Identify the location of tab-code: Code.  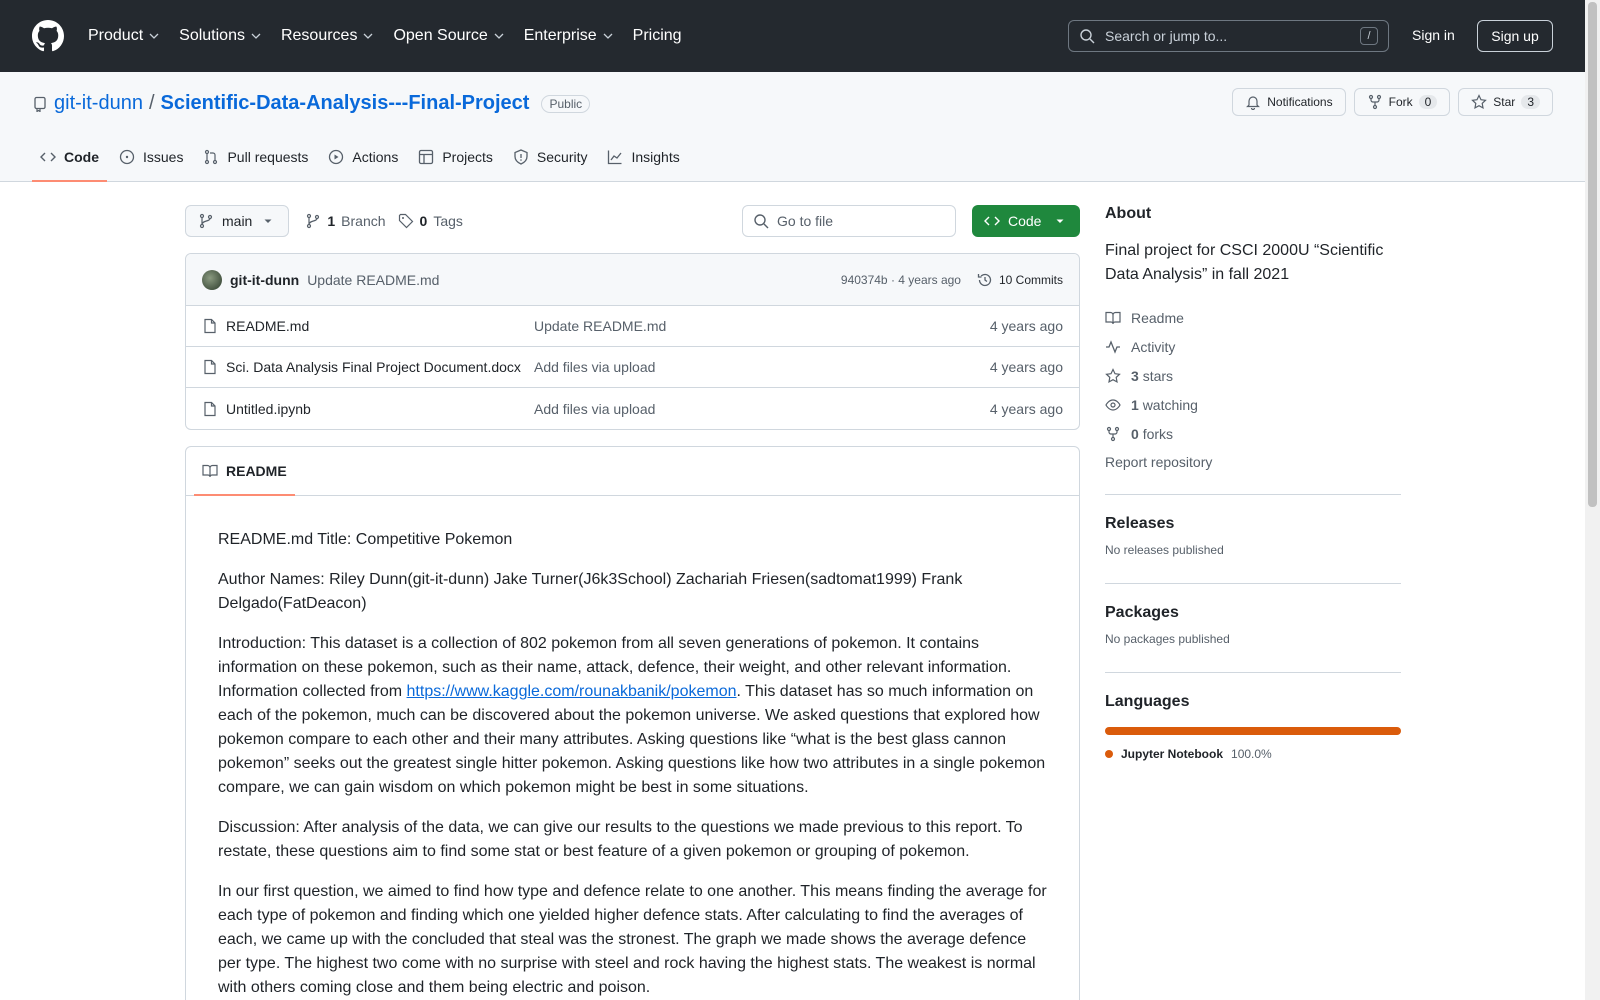
(69, 157).